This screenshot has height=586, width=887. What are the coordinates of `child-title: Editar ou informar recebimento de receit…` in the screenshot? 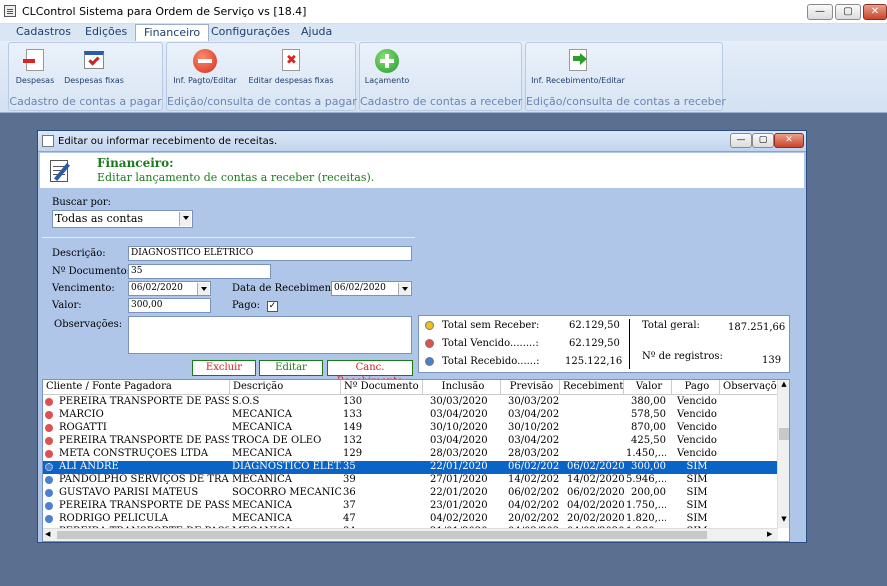 It's located at (168, 141).